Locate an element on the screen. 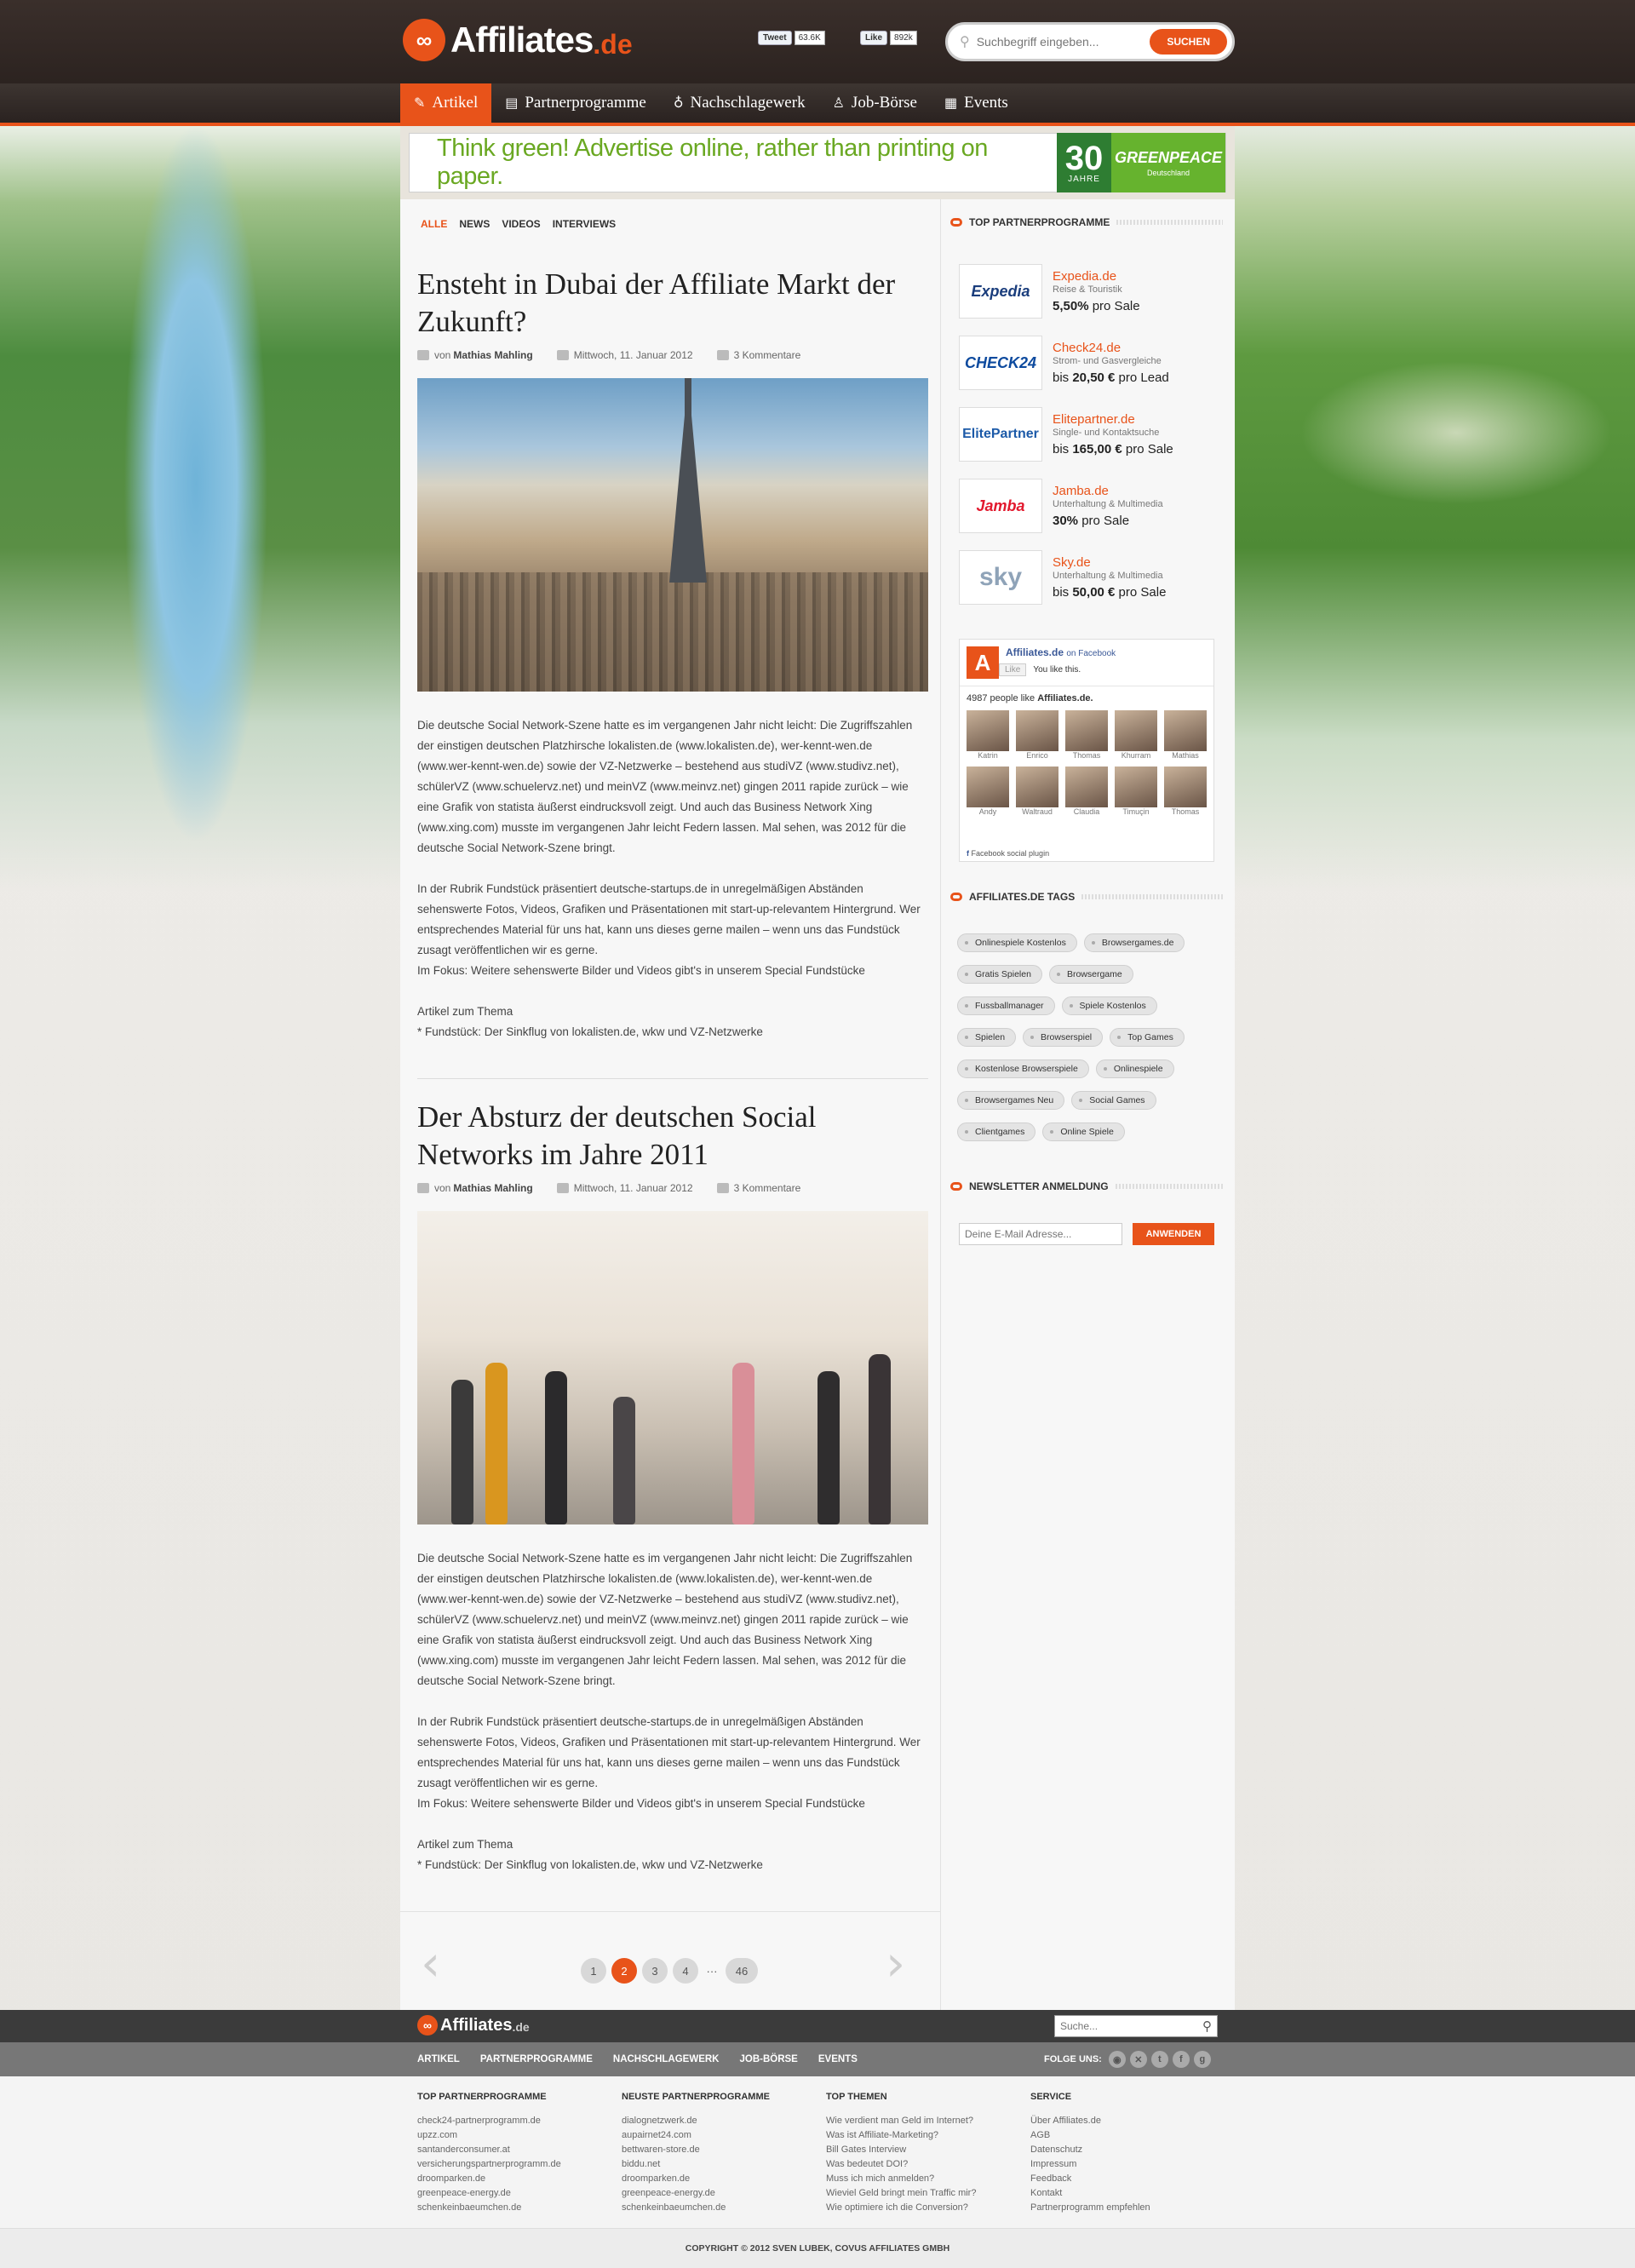 This screenshot has height=2268, width=1635. footer-link-artikel: ARTIKEL is located at coordinates (438, 2059).